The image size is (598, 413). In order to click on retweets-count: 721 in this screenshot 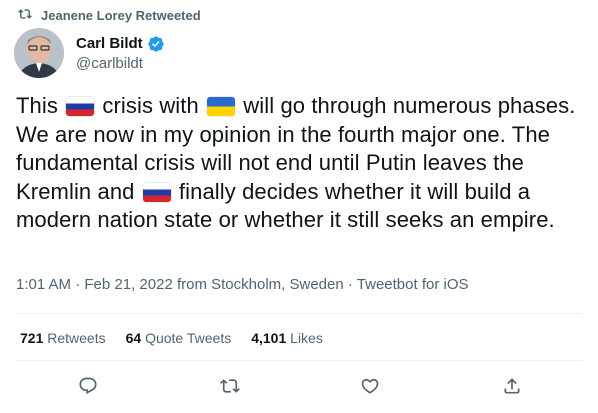, I will do `click(32, 338)`.